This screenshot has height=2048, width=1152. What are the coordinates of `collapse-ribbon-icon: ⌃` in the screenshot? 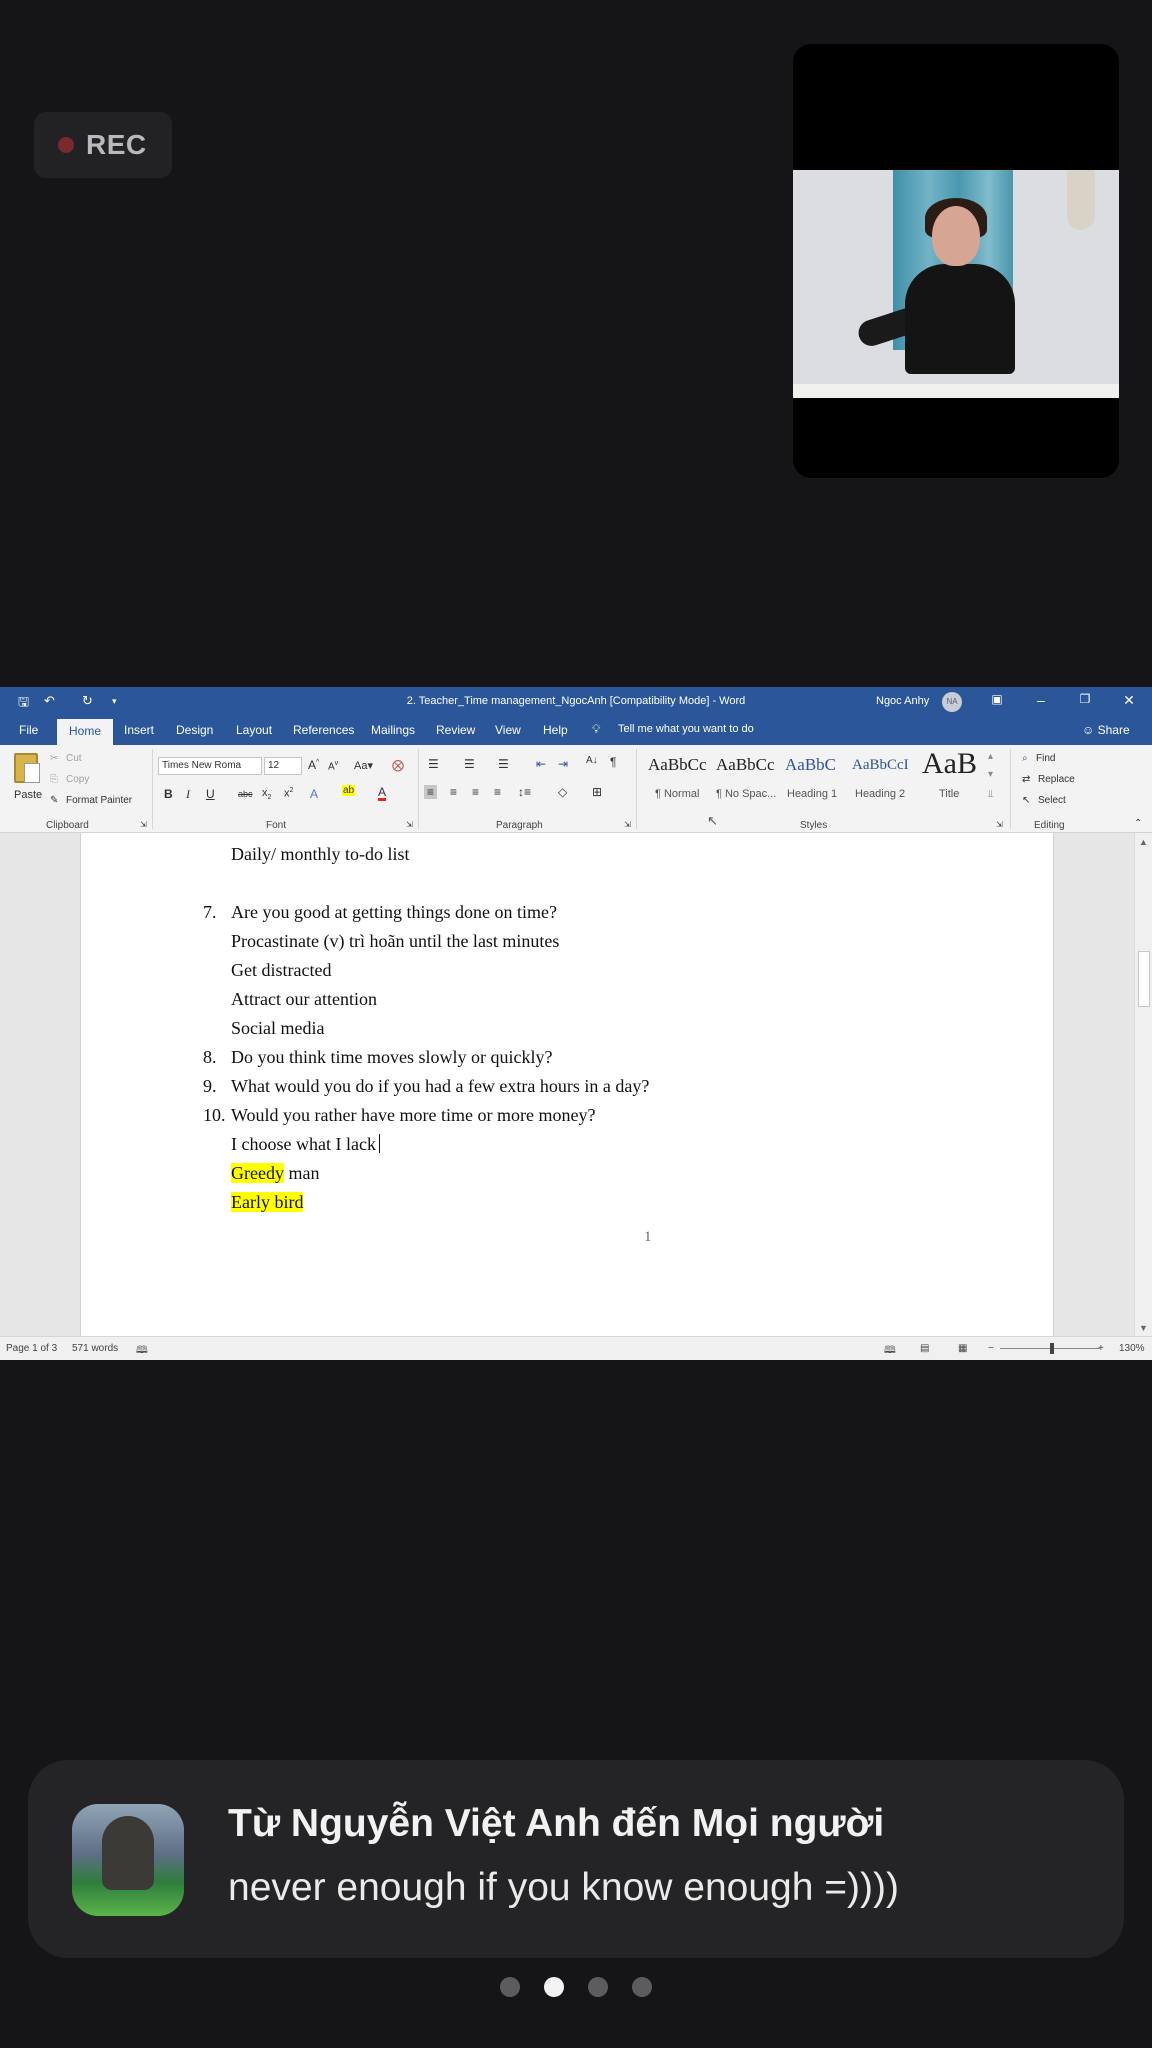 It's located at (1138, 823).